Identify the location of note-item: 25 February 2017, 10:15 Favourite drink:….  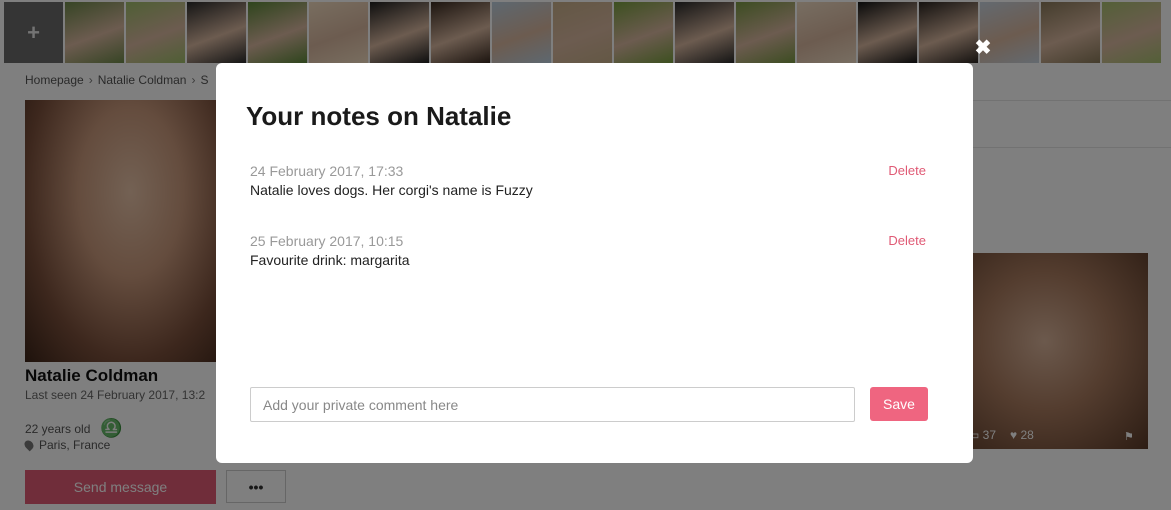
(588, 250).